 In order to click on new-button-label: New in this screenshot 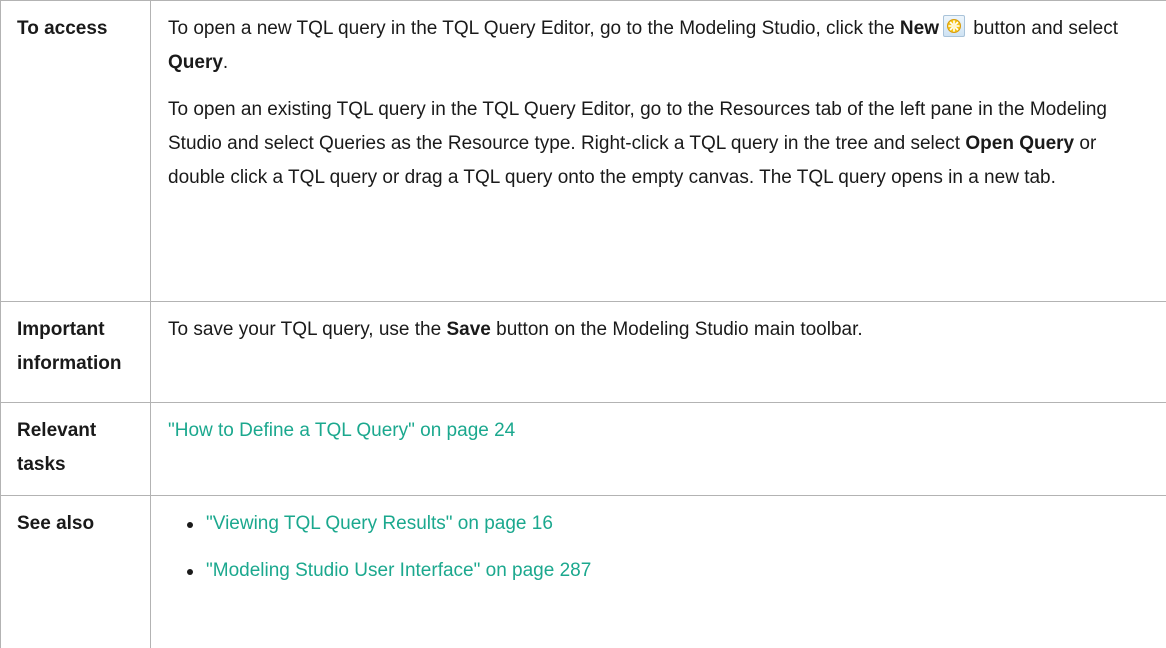, I will do `click(919, 28)`.